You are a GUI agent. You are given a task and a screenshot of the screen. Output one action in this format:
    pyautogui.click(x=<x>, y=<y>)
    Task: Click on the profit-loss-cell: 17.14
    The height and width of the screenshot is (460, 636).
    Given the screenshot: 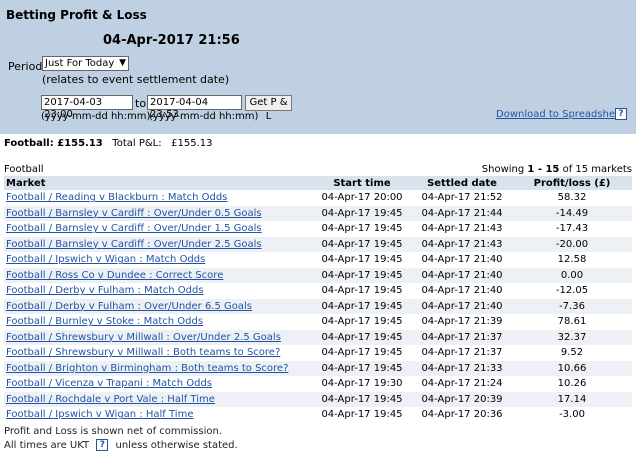 What is the action you would take?
    pyautogui.click(x=572, y=399)
    